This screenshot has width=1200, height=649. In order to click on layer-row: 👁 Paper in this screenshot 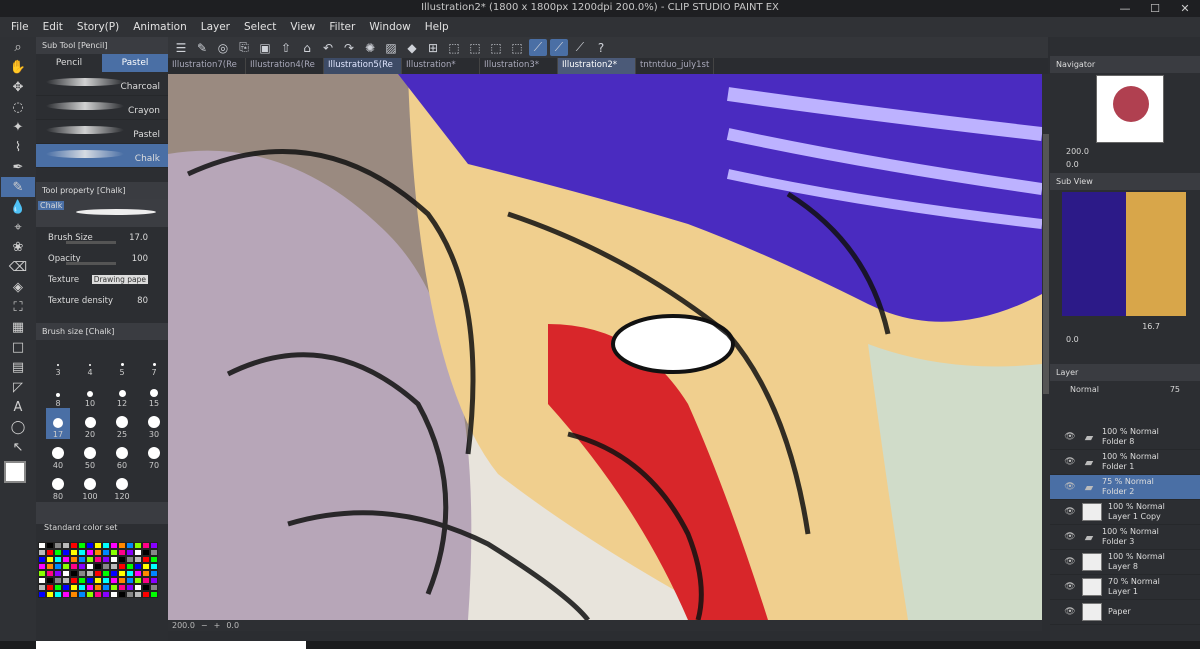, I will do `click(1125, 612)`.